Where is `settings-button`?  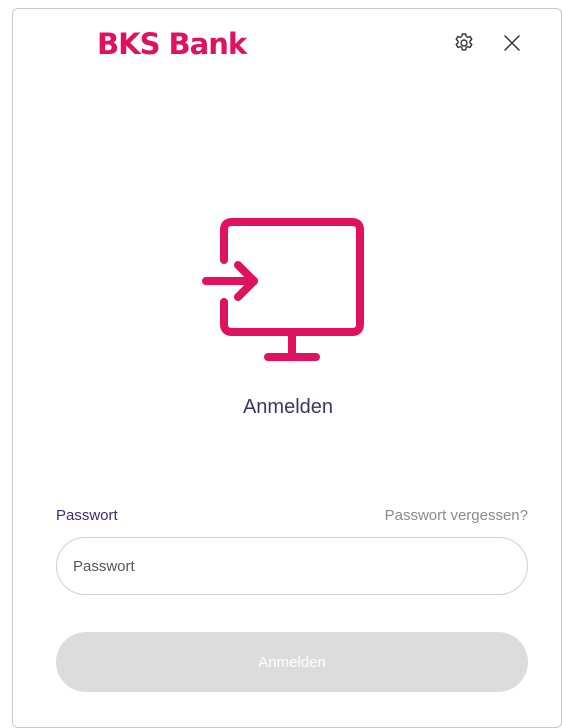 settings-button is located at coordinates (464, 43).